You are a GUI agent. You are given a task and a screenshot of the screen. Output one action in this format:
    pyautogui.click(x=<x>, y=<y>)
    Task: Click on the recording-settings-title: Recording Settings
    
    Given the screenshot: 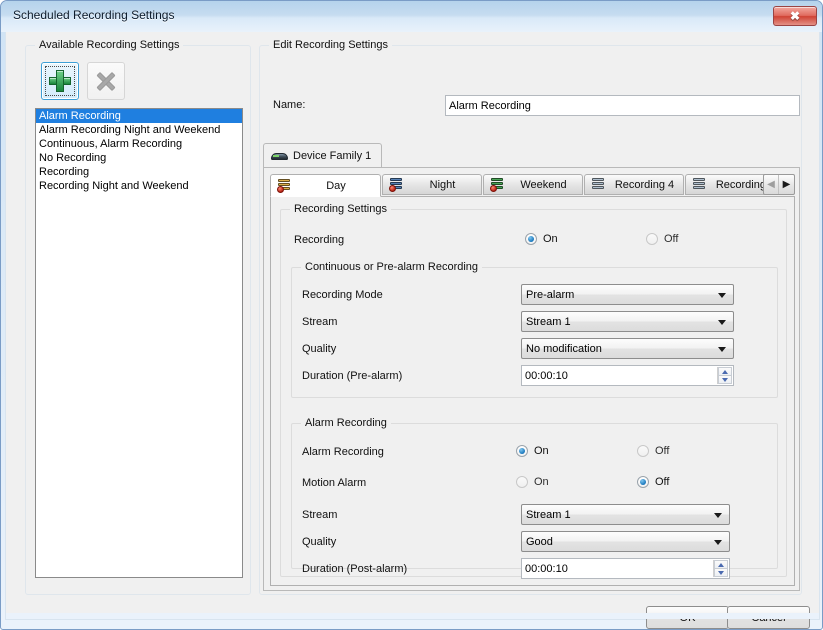 What is the action you would take?
    pyautogui.click(x=340, y=209)
    